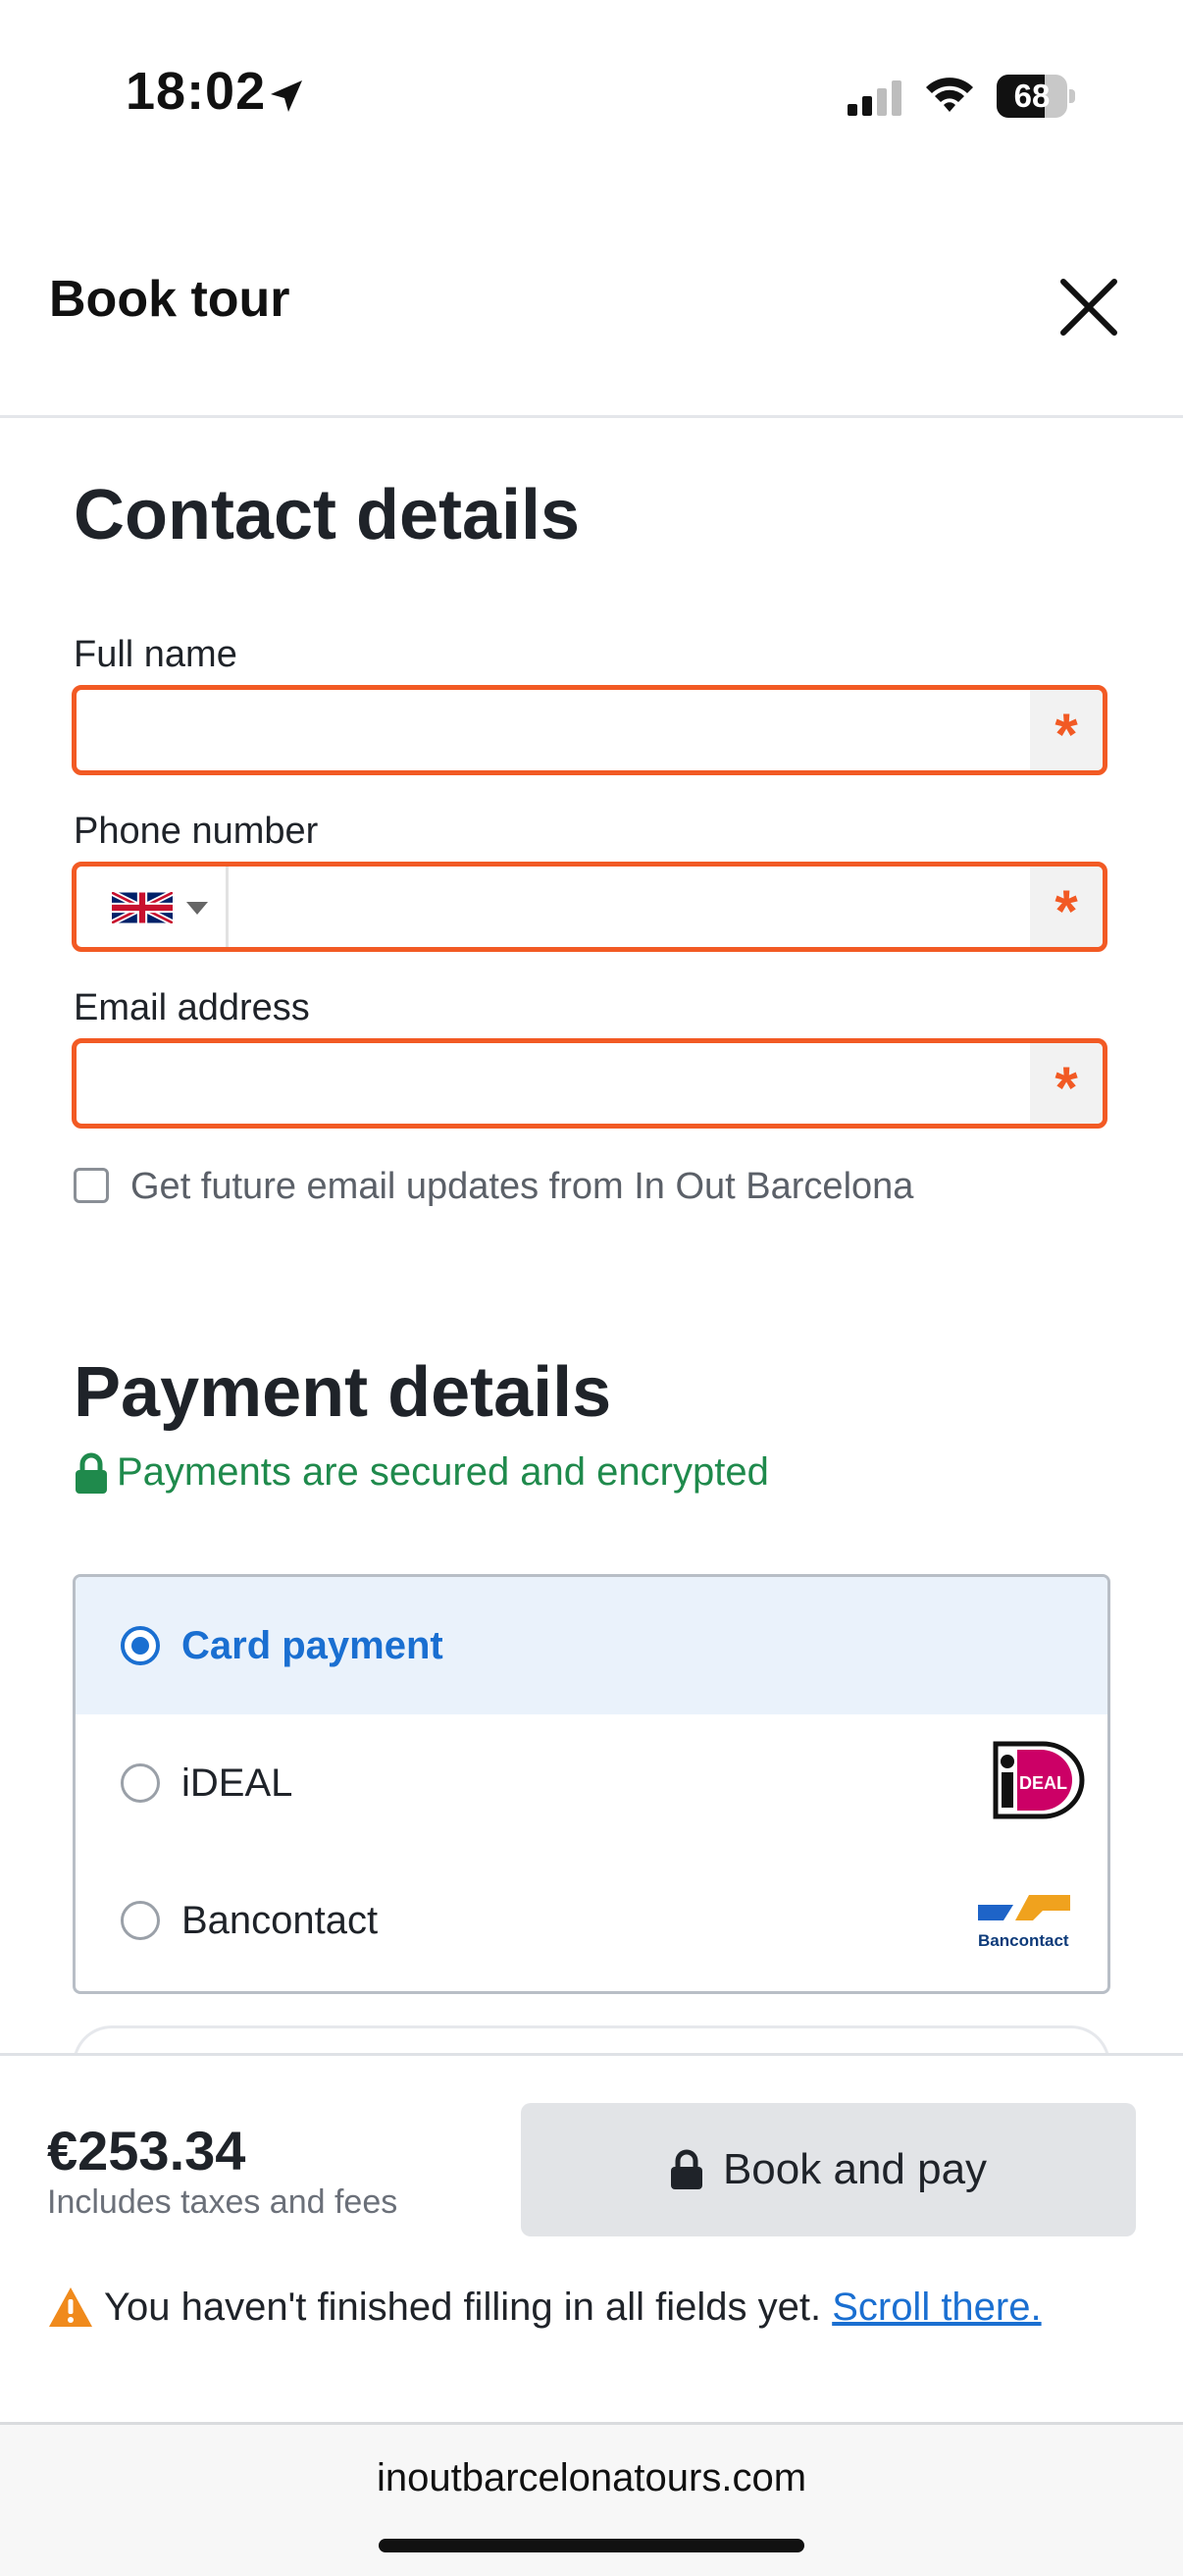  I want to click on payment-option-label: Card payment, so click(312, 1645).